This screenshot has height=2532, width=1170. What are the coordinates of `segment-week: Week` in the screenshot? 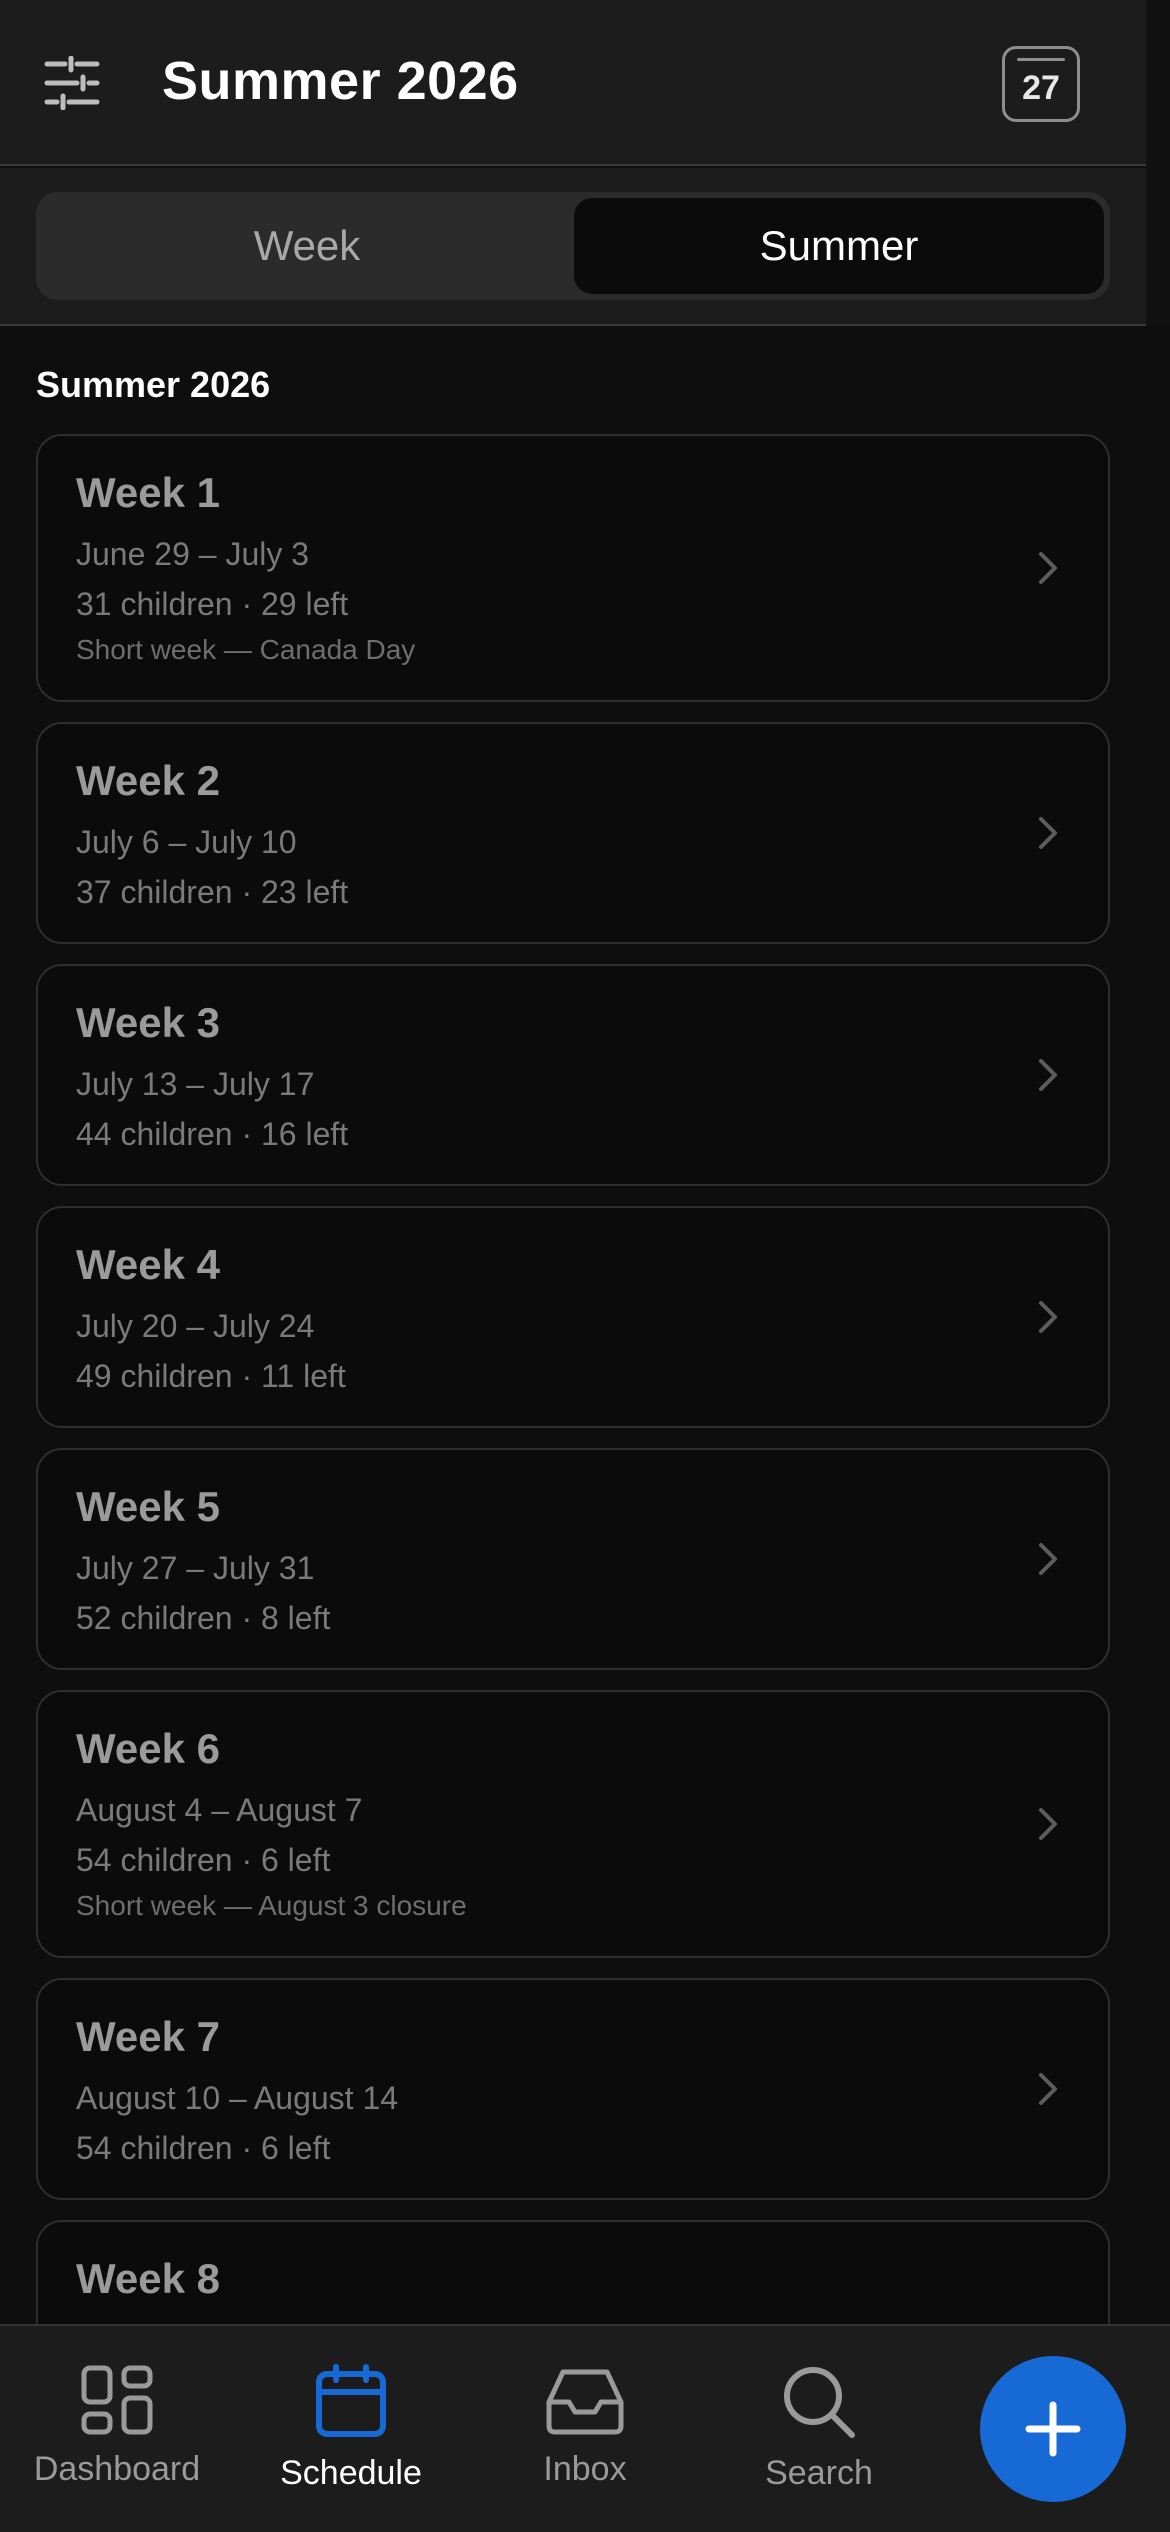 It's located at (307, 246).